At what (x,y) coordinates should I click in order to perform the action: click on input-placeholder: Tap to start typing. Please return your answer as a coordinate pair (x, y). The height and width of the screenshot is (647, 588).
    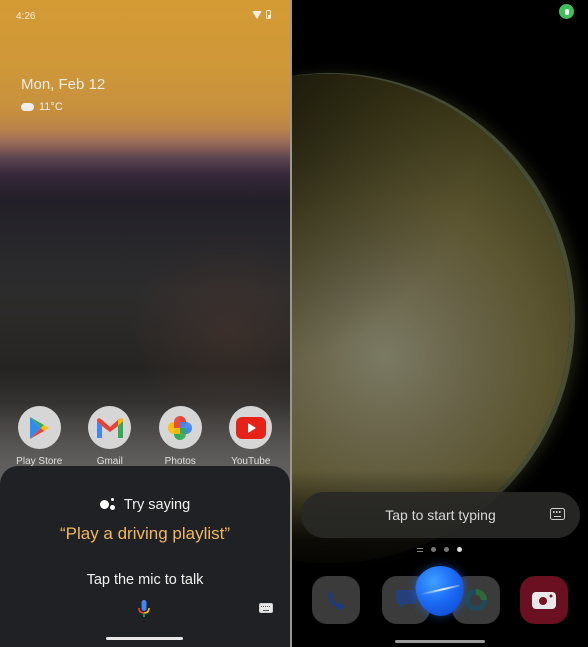
    Looking at the image, I should click on (440, 515).